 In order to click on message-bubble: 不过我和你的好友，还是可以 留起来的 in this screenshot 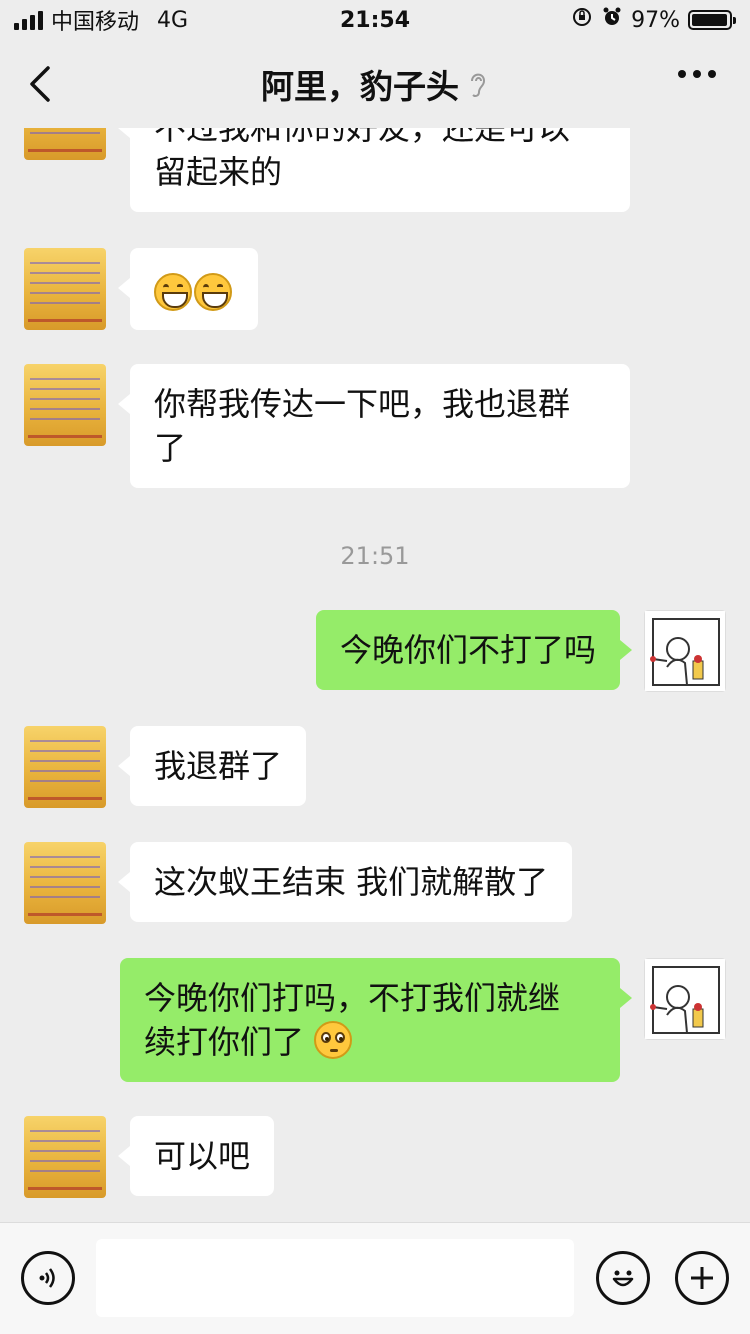, I will do `click(374, 170)`.